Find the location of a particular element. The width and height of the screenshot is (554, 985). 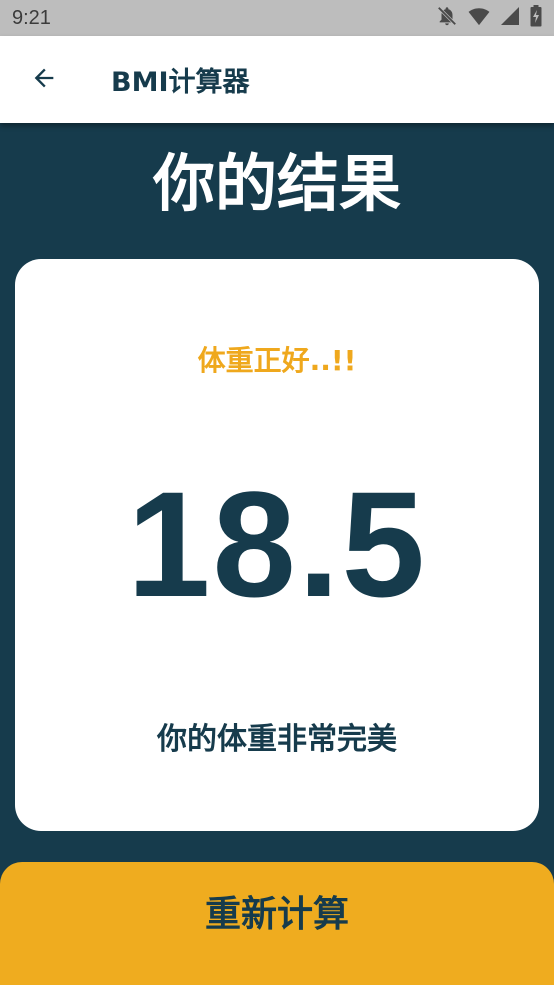

status-icons is located at coordinates (489, 18).